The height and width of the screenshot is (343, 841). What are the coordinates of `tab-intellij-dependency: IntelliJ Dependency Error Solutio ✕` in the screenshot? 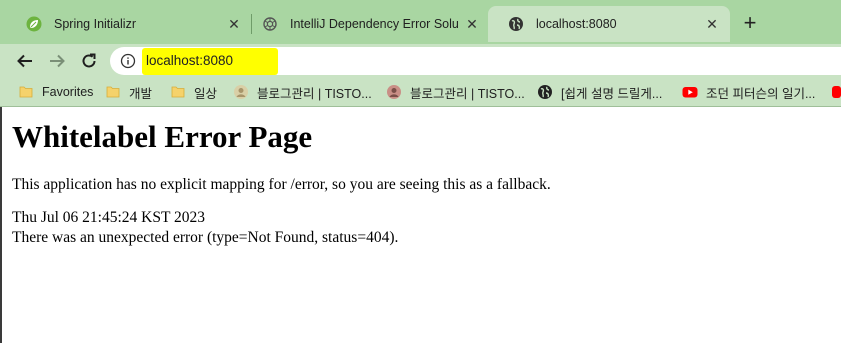 It's located at (366, 24).